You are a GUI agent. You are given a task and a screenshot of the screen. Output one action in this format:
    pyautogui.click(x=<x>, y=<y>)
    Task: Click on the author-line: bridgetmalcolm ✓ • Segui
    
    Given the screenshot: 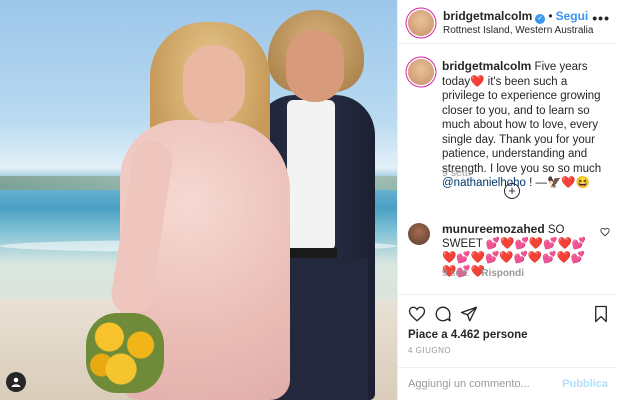 What is the action you would take?
    pyautogui.click(x=515, y=16)
    